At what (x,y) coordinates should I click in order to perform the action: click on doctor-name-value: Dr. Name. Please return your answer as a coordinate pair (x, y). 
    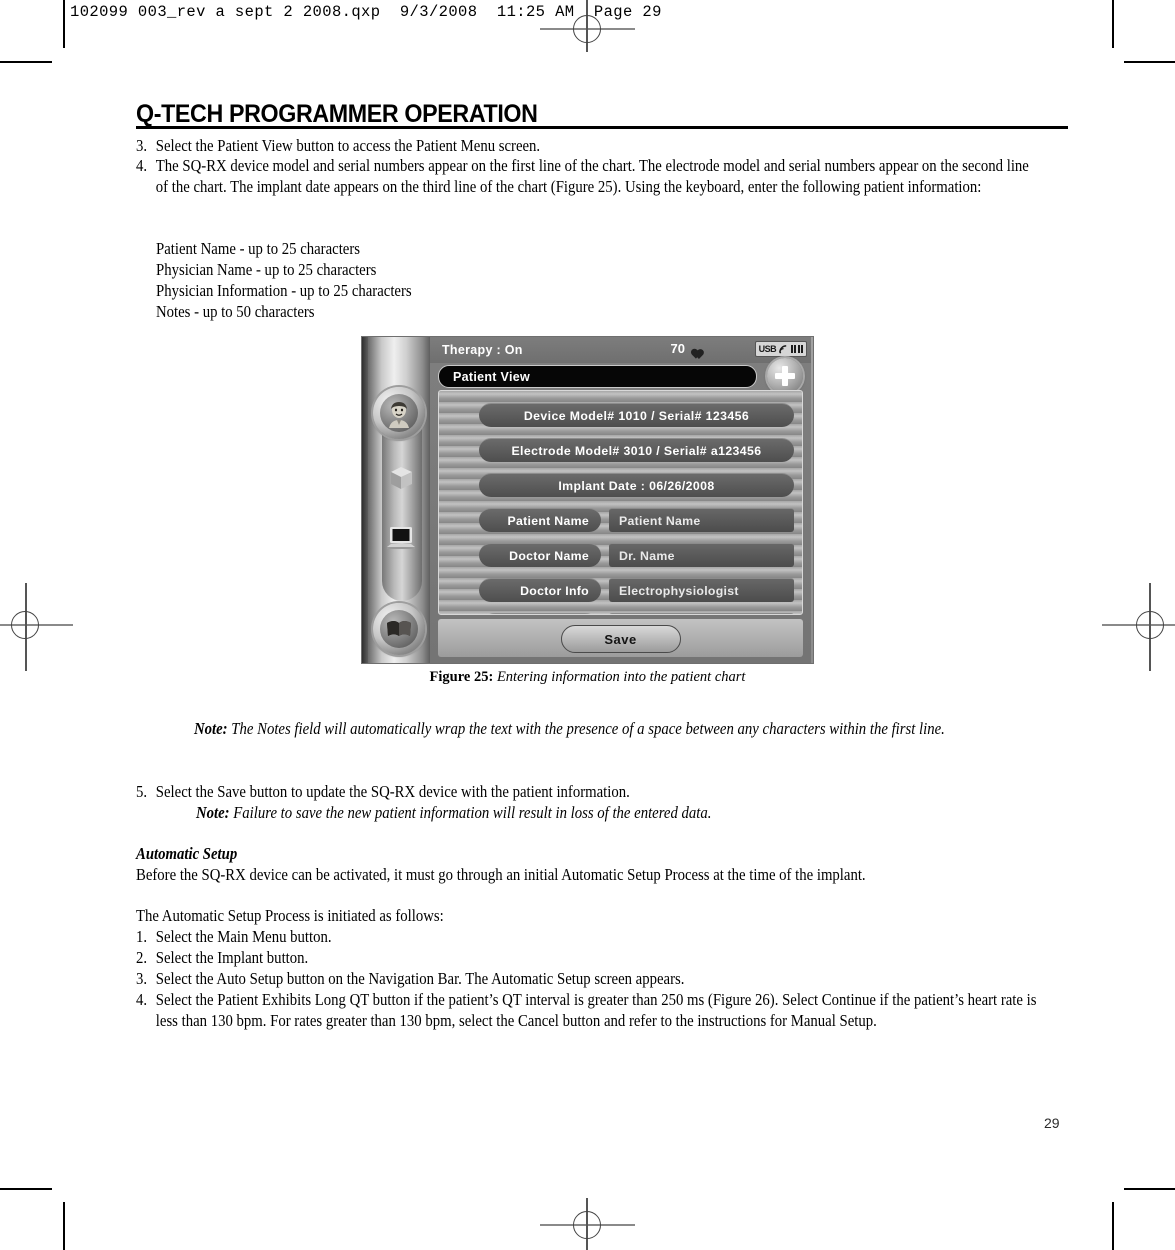
    Looking at the image, I should click on (647, 555).